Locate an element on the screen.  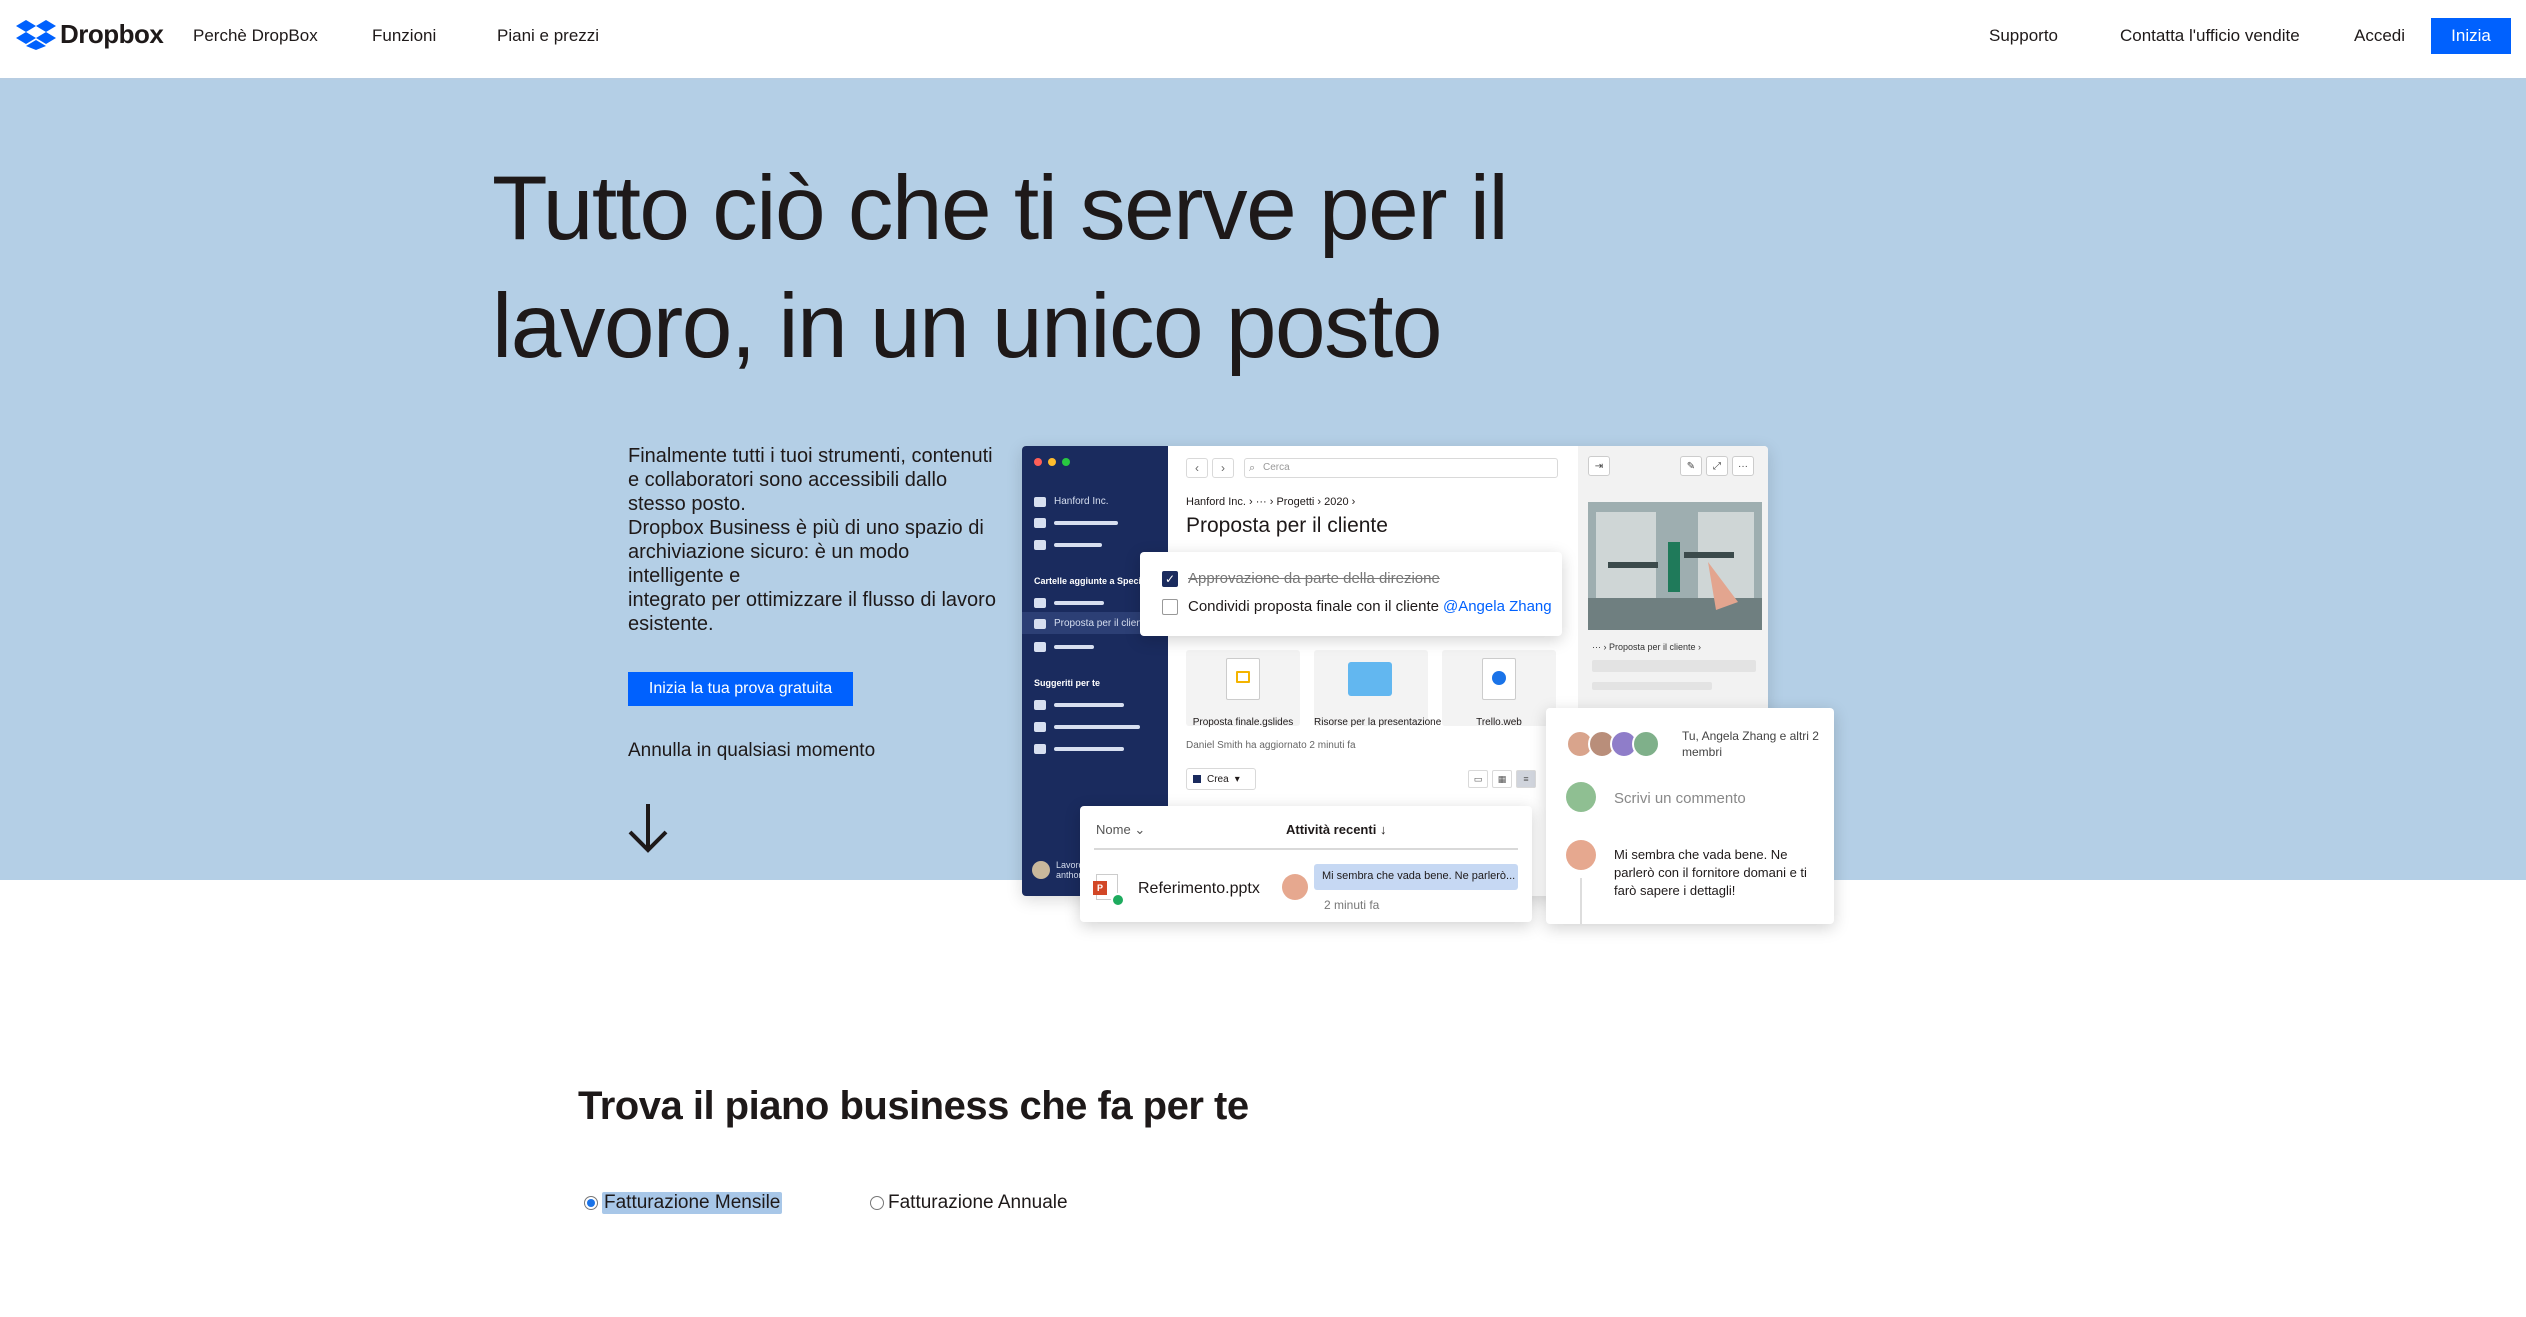
mockup-search: Cerca is located at coordinates (1401, 468).